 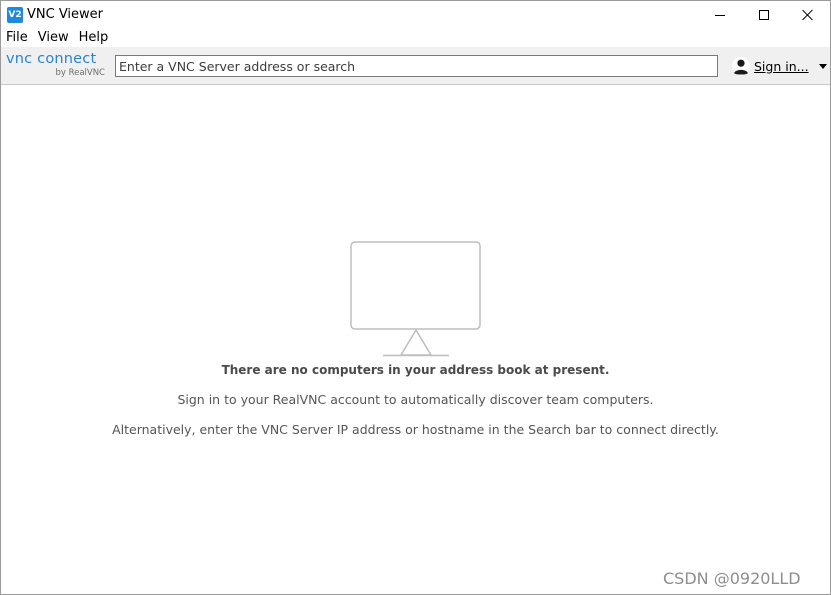 I want to click on menu-bar: File View Help, so click(x=57, y=38).